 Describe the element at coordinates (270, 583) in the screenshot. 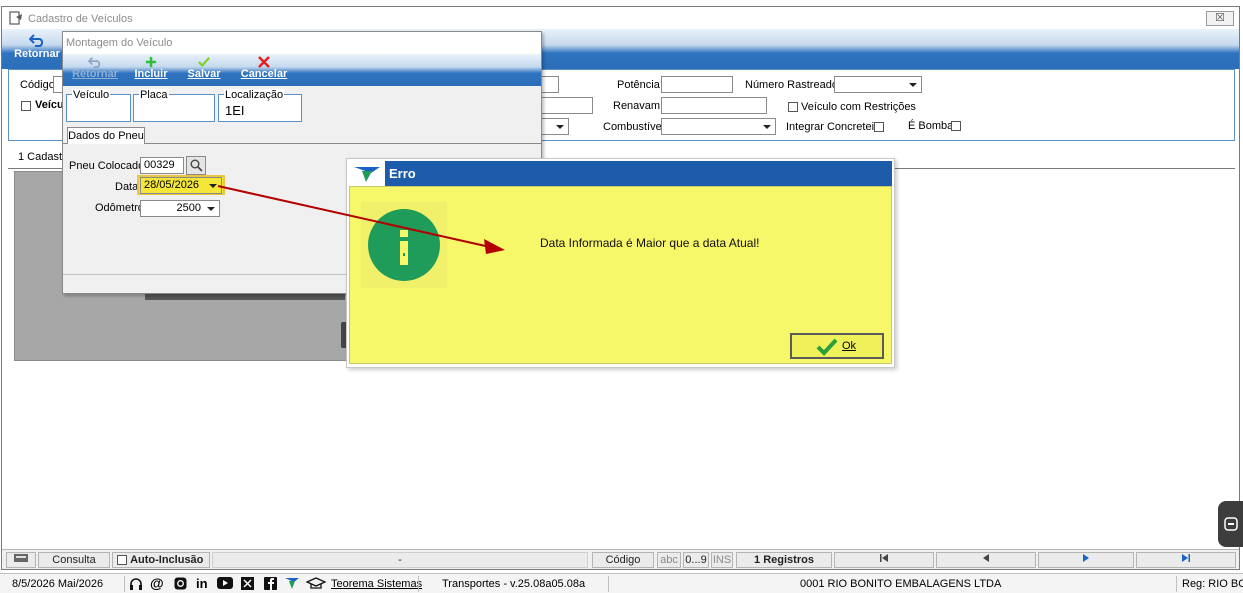

I see `facebook-icon` at that location.